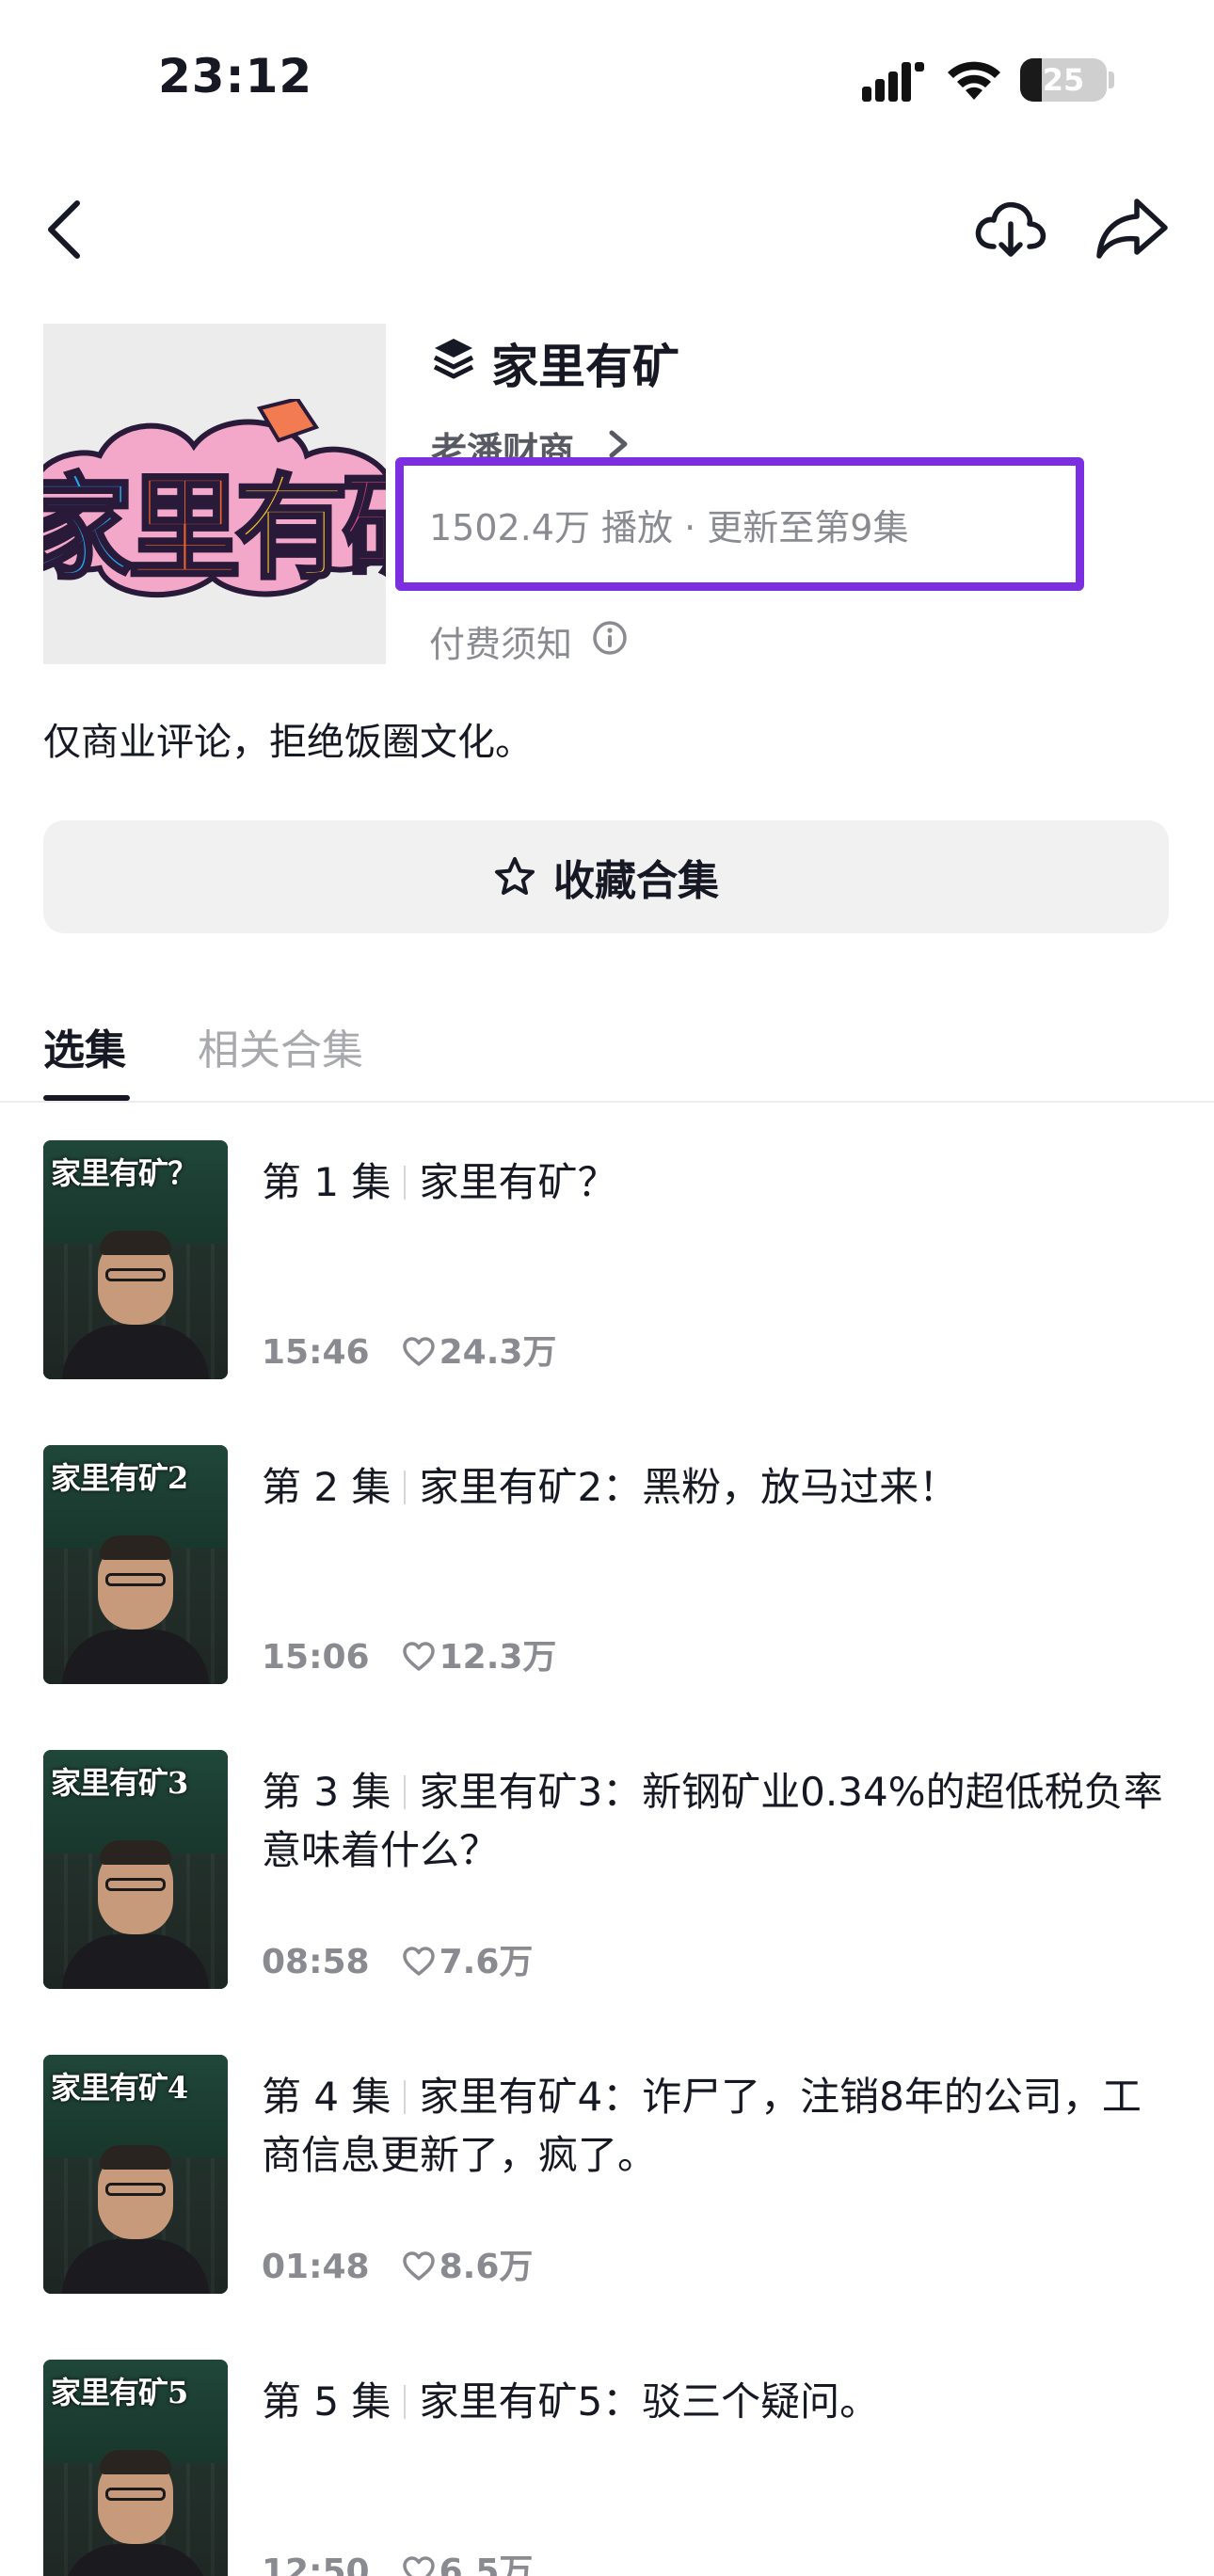 This screenshot has width=1214, height=2576. What do you see at coordinates (702, 2126) in the screenshot?
I see `episode-name: 家里有矿4：诈尸了，注销8年的公司，工商信息更新了，疯了。` at bounding box center [702, 2126].